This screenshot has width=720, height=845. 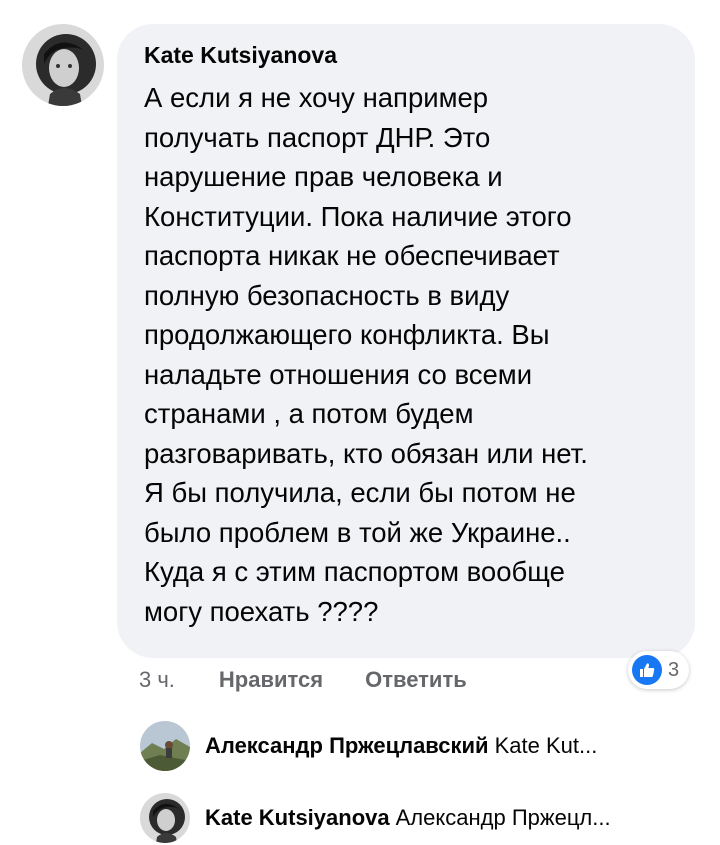 I want to click on comment-timestamp: 3 ч., so click(x=157, y=680).